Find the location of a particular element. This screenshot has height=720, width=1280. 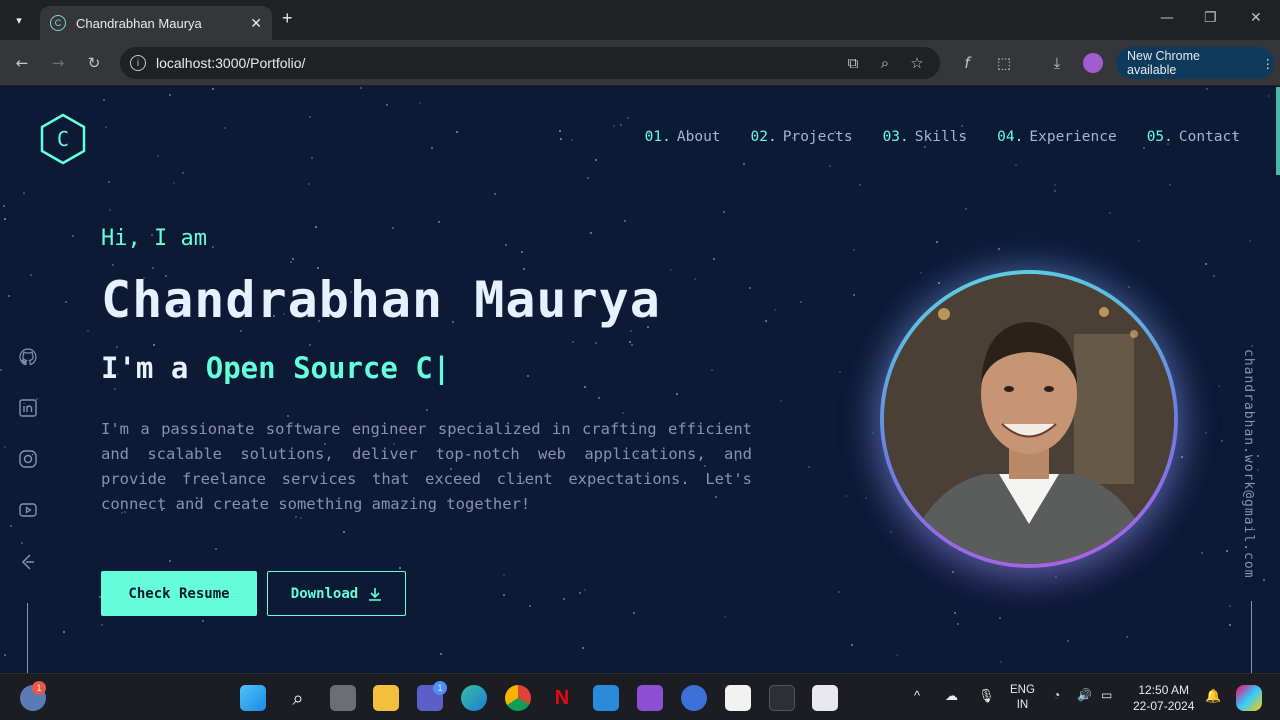

battery-icon: ▭ is located at coordinates (1106, 695).